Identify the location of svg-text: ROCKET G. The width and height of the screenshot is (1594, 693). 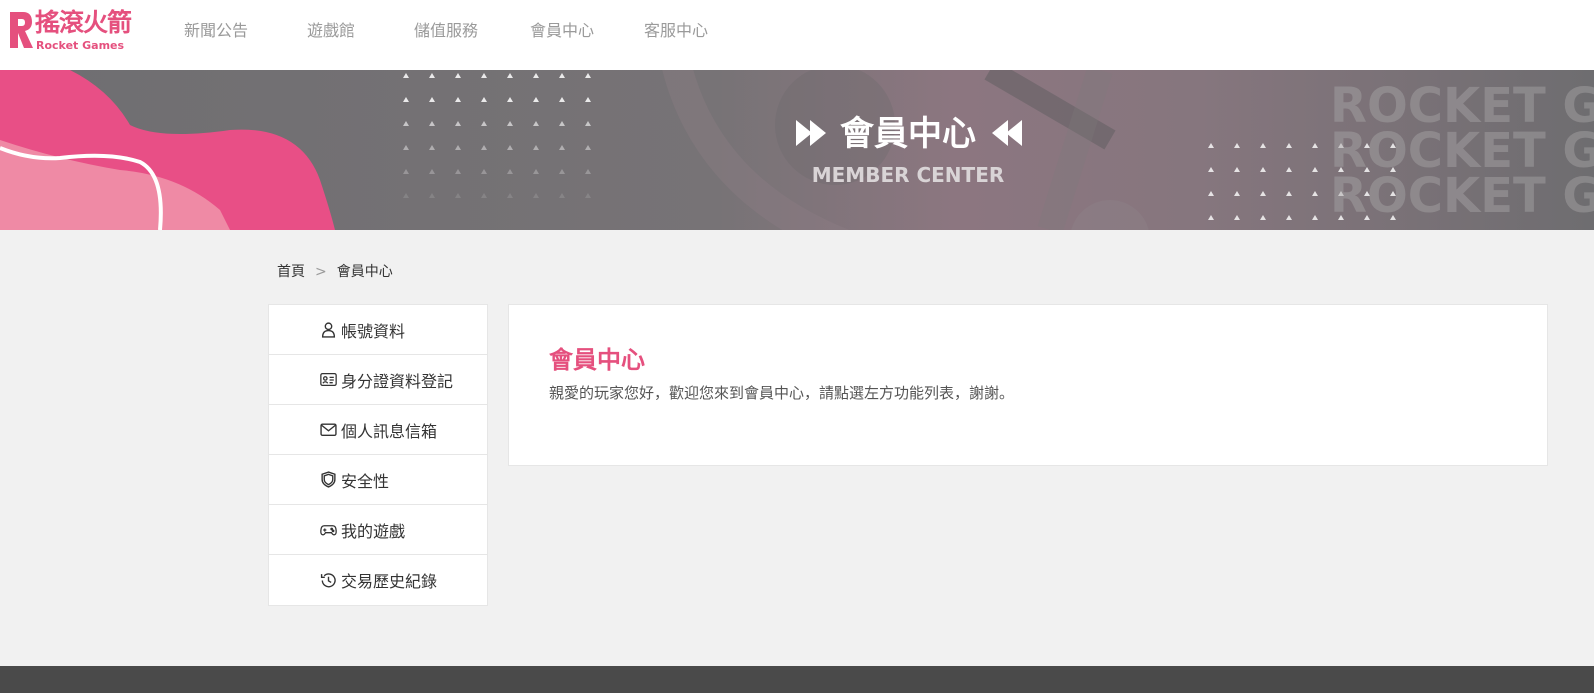
(1462, 196).